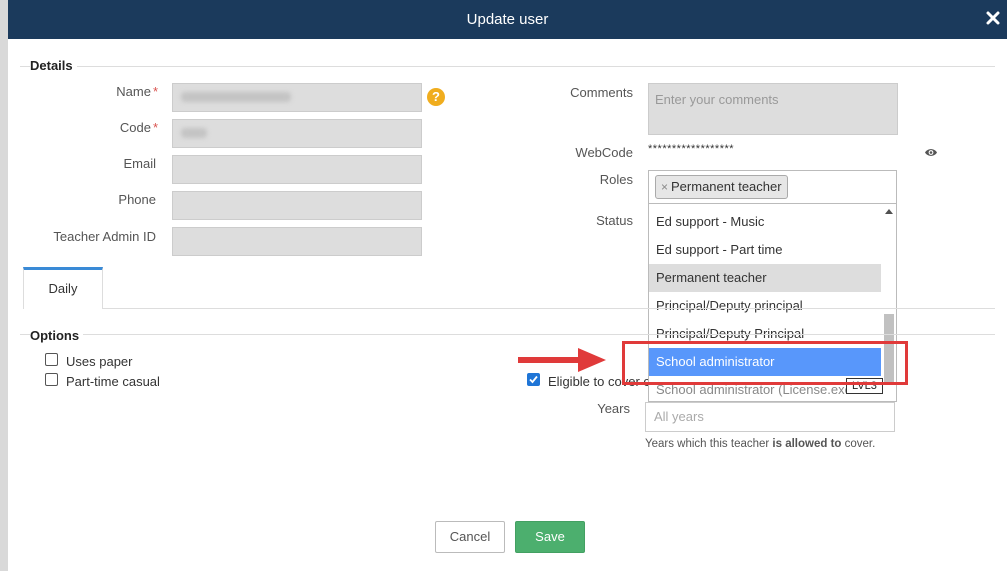 The width and height of the screenshot is (1007, 571). Describe the element at coordinates (765, 278) in the screenshot. I see `role-option: Permanent teacher` at that location.